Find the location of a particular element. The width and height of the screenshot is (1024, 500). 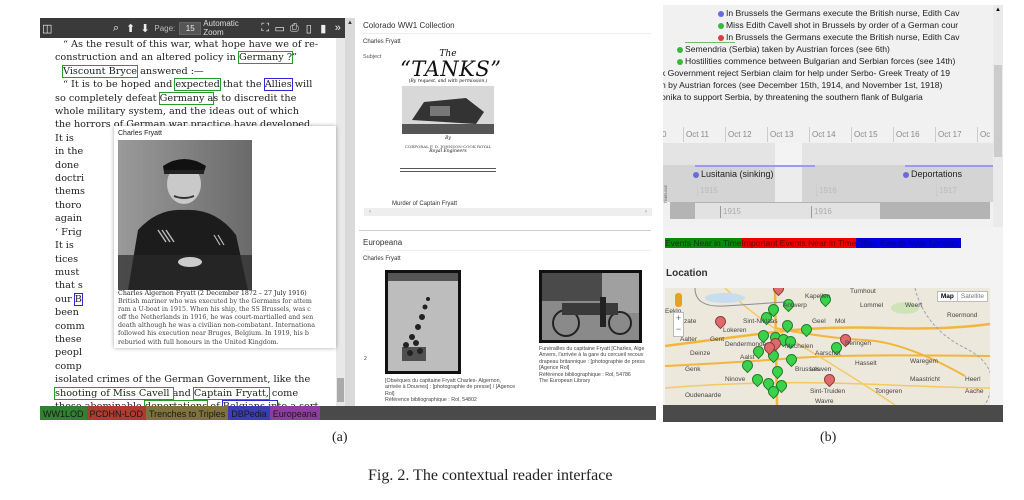

source-tab-trenches-to-triples: Trenches to Triples is located at coordinates (187, 413).